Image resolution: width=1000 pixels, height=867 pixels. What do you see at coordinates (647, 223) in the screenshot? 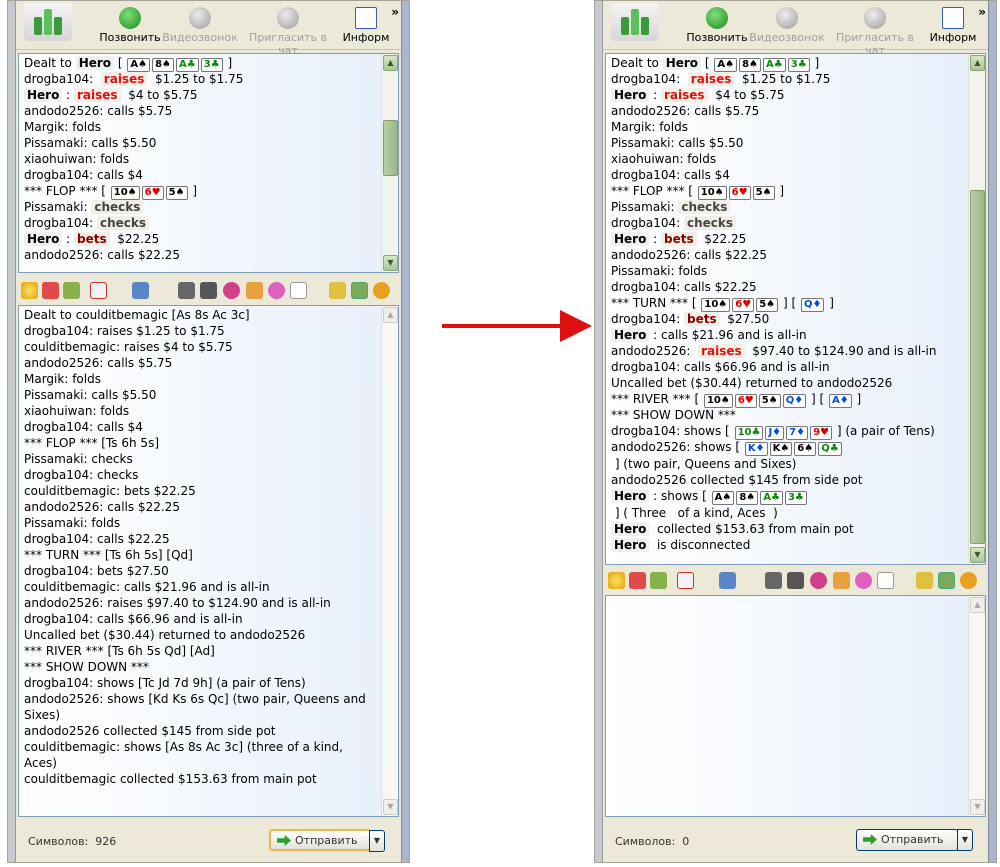
I see `line-text: drogba104:` at bounding box center [647, 223].